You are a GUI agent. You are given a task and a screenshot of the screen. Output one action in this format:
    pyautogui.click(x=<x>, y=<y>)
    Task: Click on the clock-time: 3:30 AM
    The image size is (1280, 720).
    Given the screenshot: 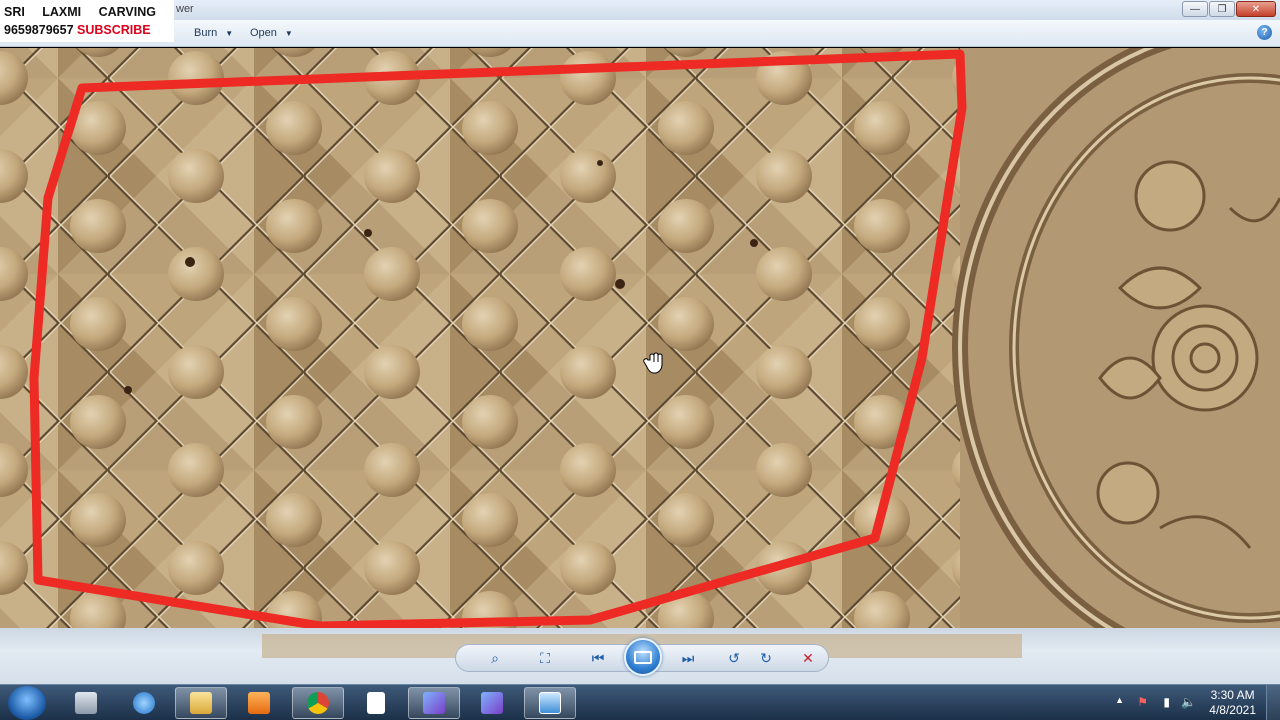 What is the action you would take?
    pyautogui.click(x=1232, y=695)
    